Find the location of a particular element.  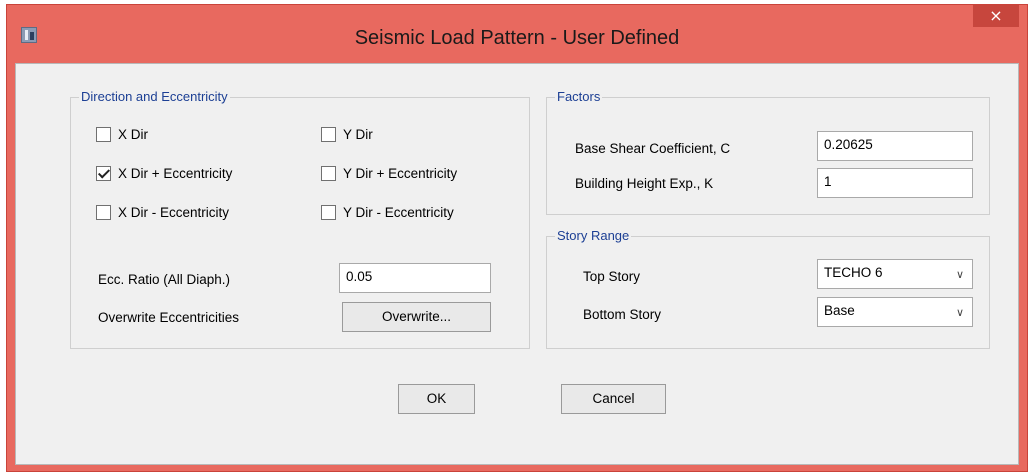

x-dir-checkbox-box is located at coordinates (103, 134).